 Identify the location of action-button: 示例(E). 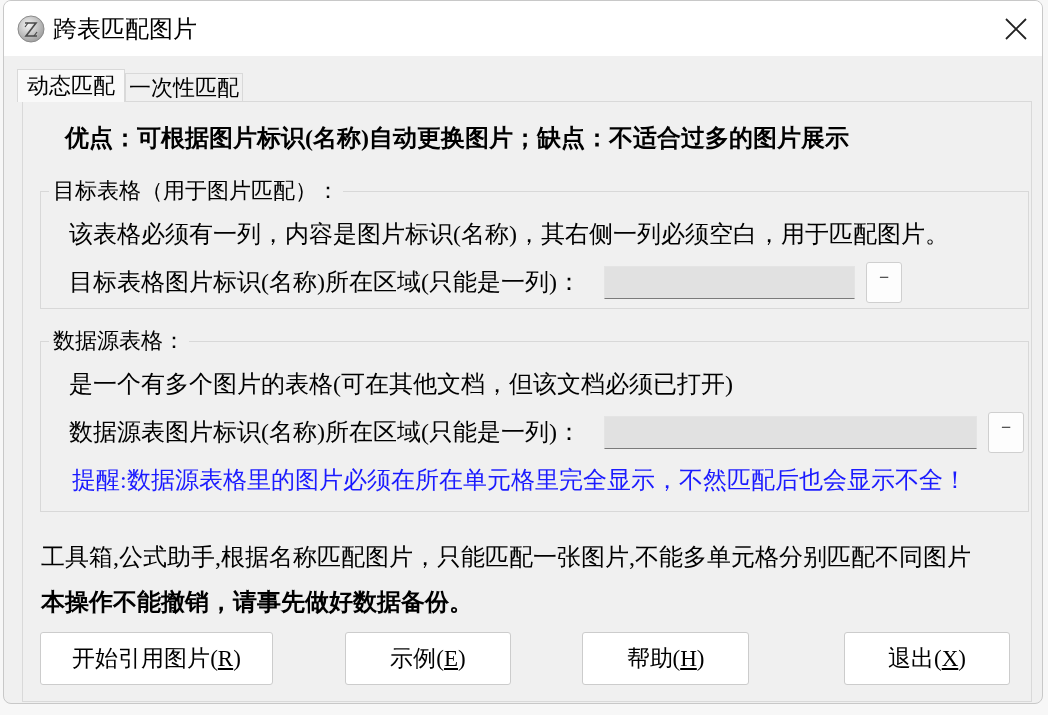
(428, 658).